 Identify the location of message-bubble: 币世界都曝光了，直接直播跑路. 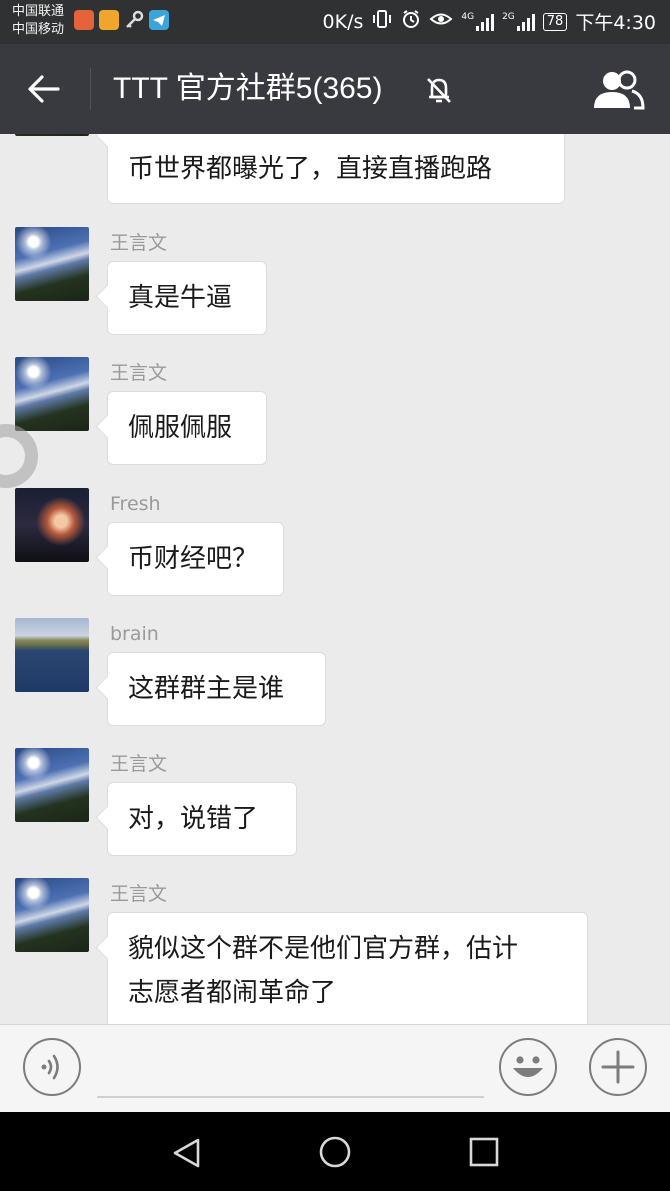
(336, 169).